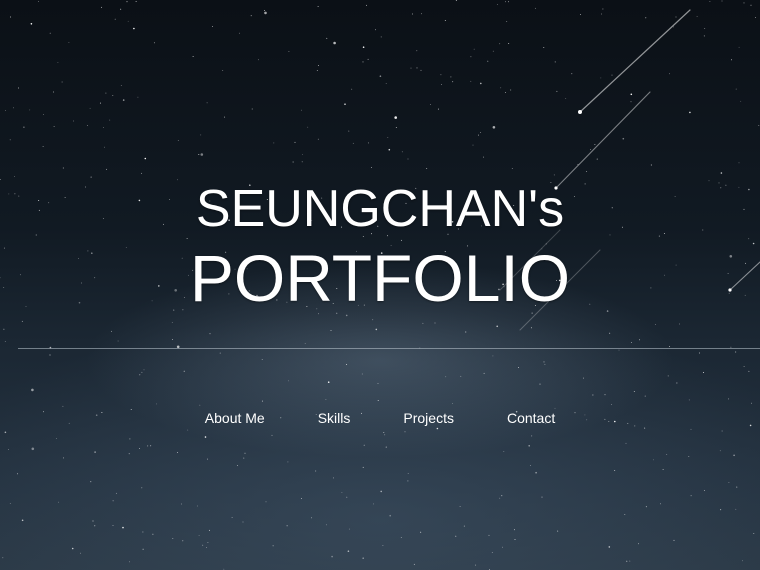 This screenshot has height=570, width=760. What do you see at coordinates (235, 418) in the screenshot?
I see `nav-link-about-me: About Me` at bounding box center [235, 418].